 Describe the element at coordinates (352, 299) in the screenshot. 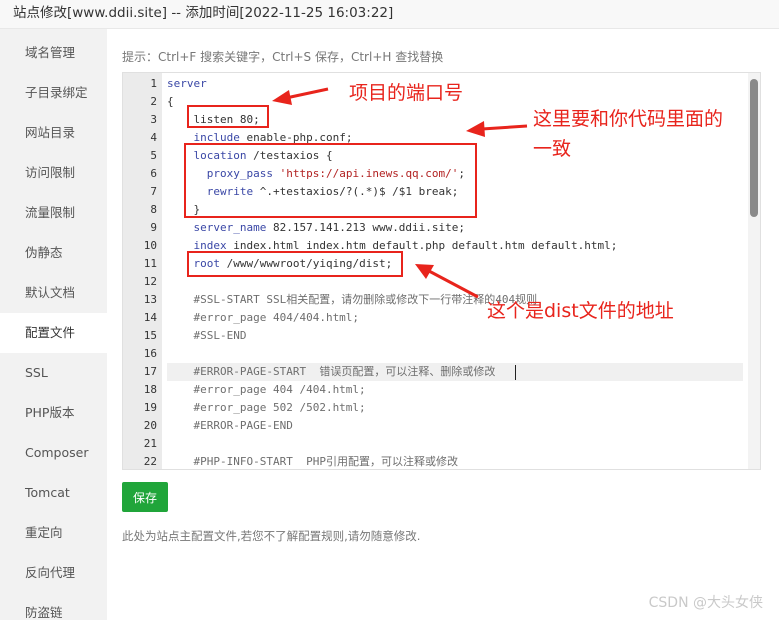

I see `code-token: #SSL-START SSL相关配置，请勿删除或修改下一行带注释的404规则` at that location.